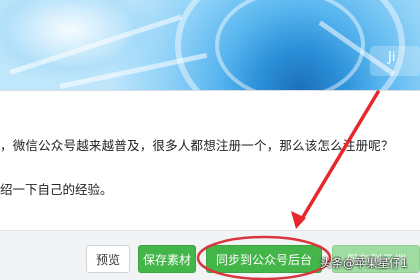  Describe the element at coordinates (108, 259) in the screenshot. I see `preview-button: 预览` at that location.